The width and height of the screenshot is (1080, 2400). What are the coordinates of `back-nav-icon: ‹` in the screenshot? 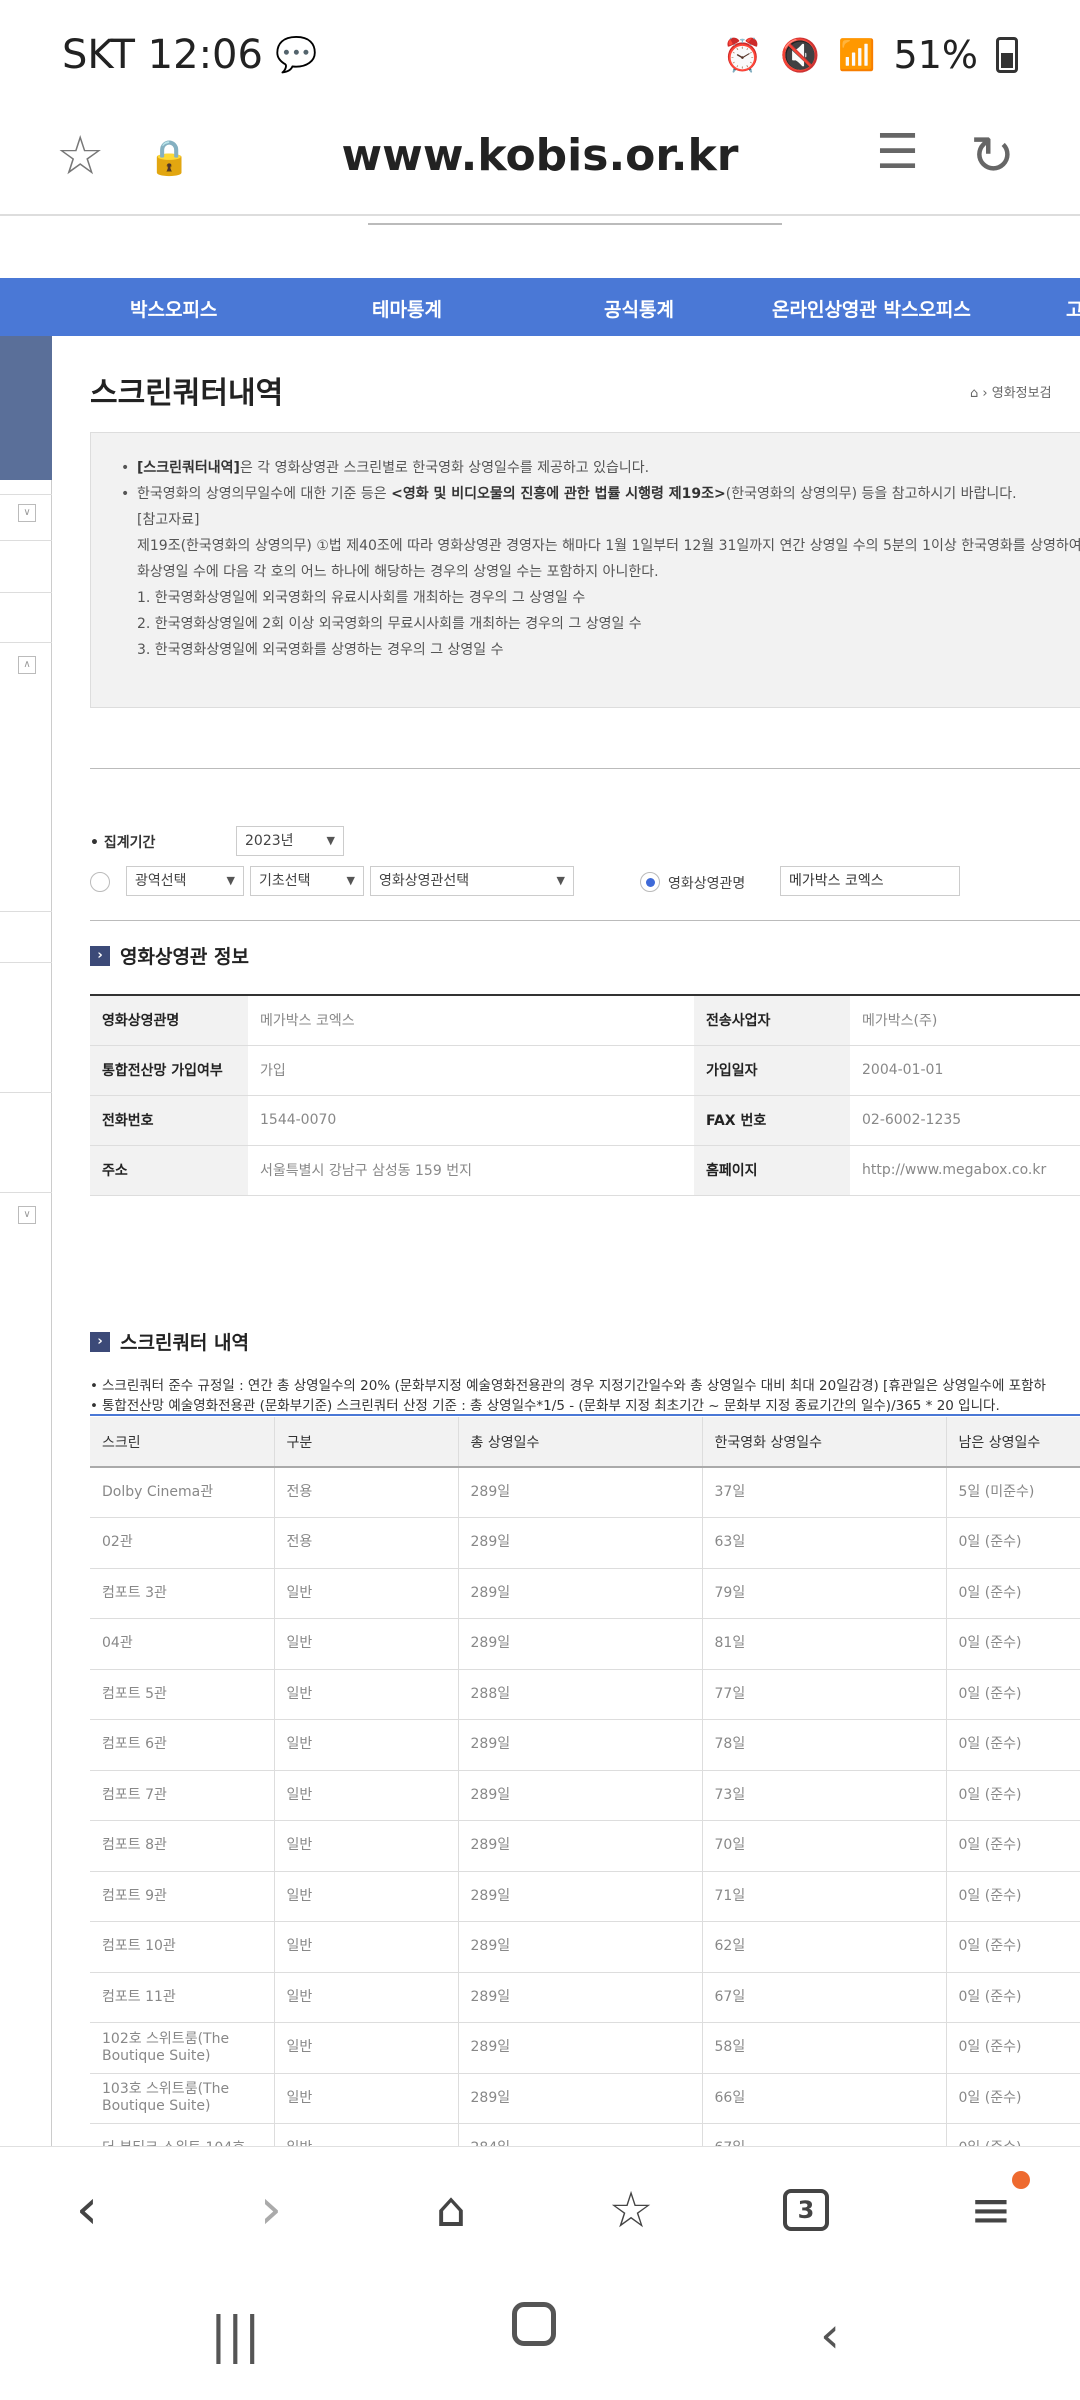 It's located at (830, 2335).